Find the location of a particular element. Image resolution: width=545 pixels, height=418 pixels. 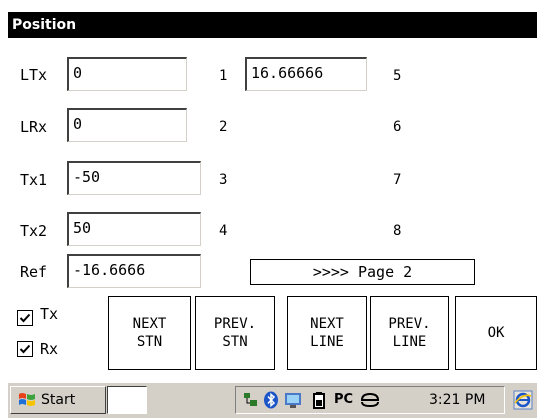

window-title: Position is located at coordinates (272, 25).